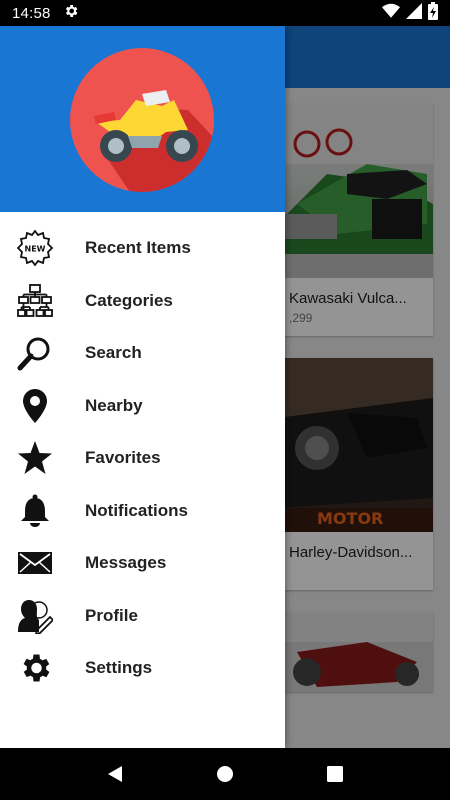 Image resolution: width=450 pixels, height=800 pixels. What do you see at coordinates (113, 353) in the screenshot?
I see `menu-label: Search` at bounding box center [113, 353].